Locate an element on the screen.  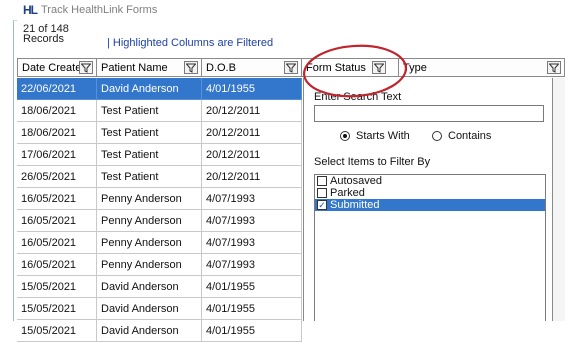
filter-item-label: Parked is located at coordinates (347, 193).